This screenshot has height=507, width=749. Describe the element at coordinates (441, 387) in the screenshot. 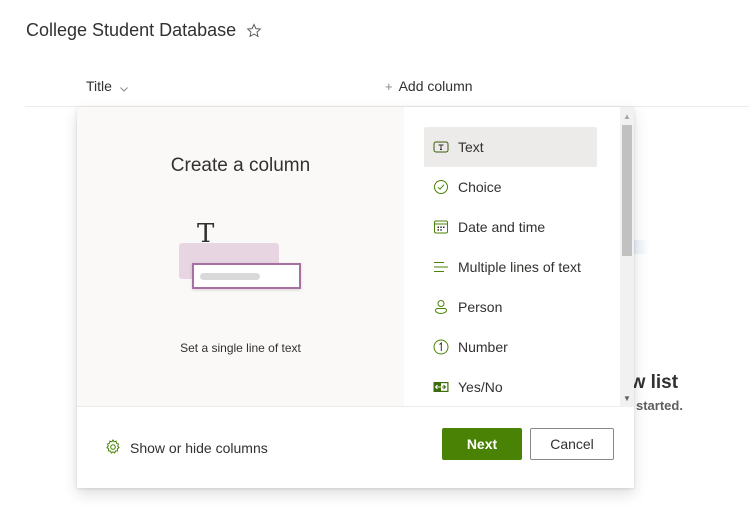

I see `toggle-icon` at that location.